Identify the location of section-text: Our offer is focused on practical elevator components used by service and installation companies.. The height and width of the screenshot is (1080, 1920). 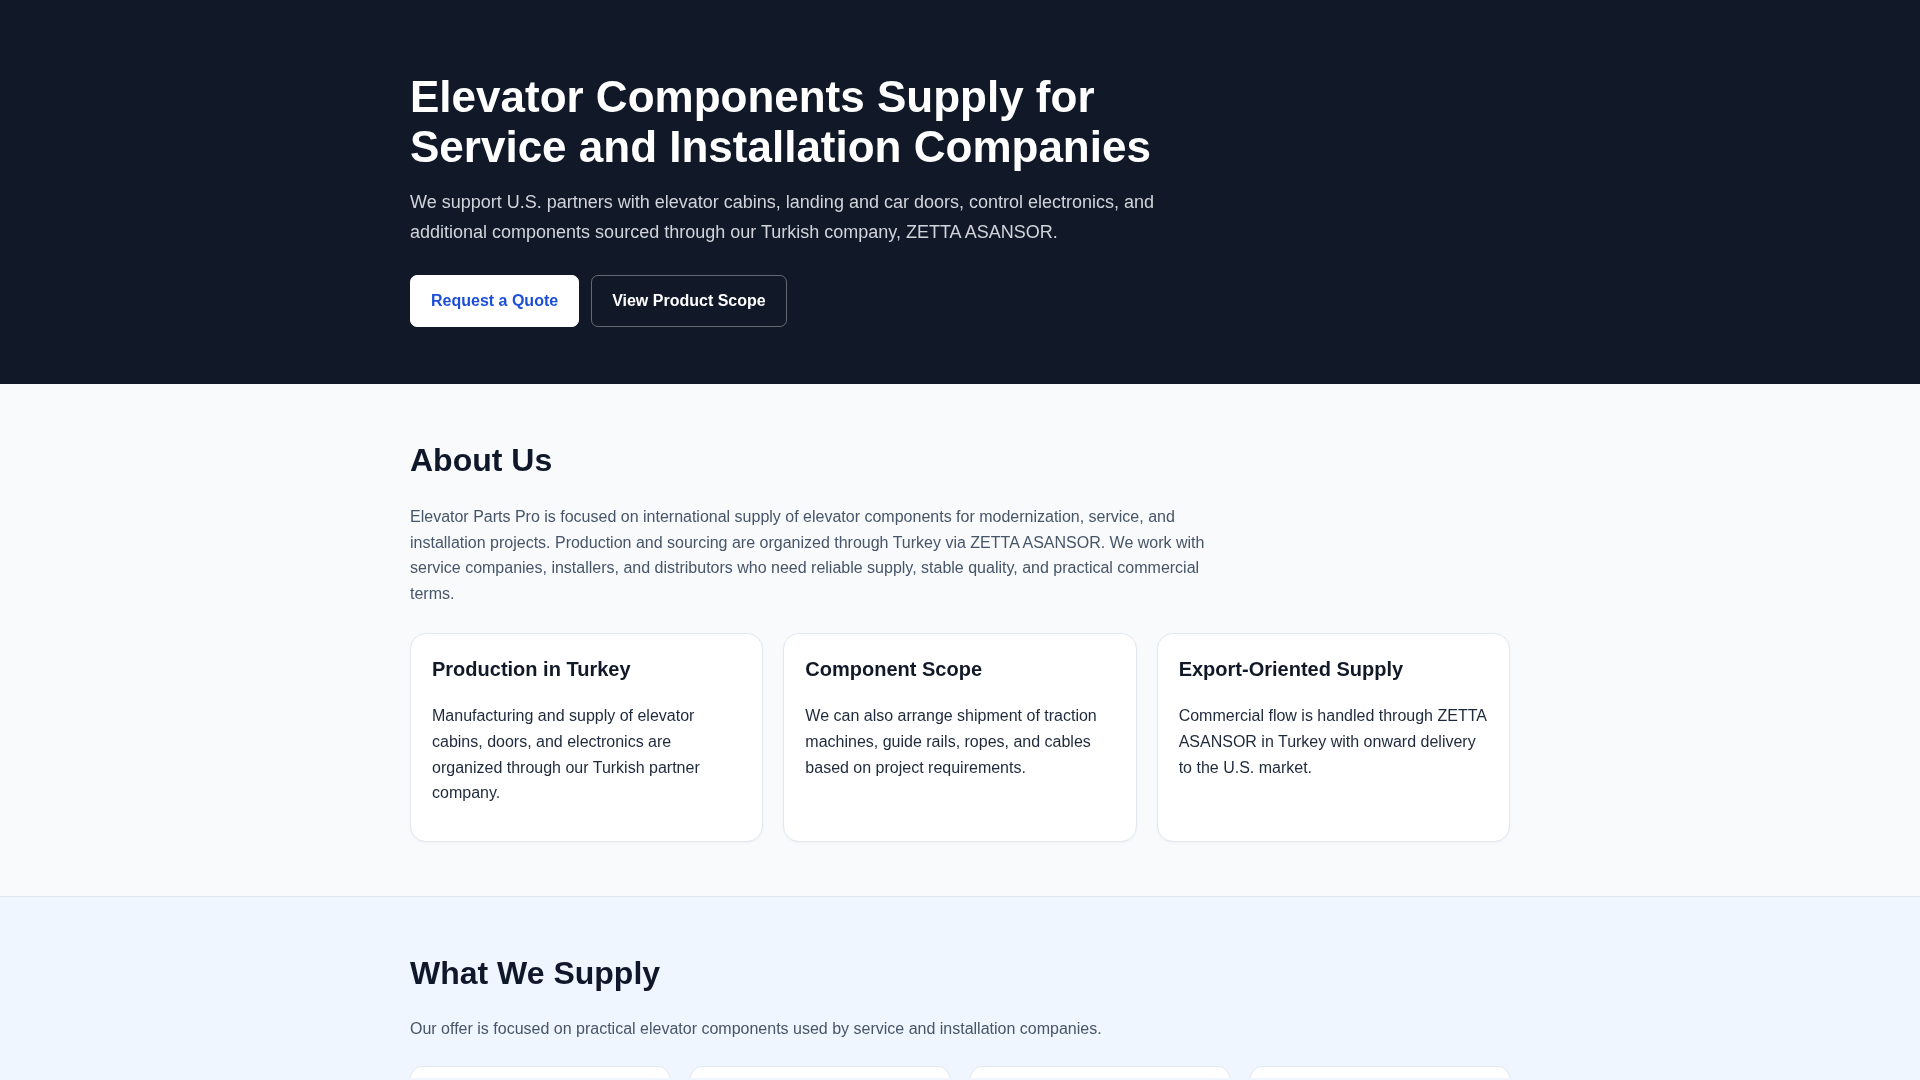
(756, 1029).